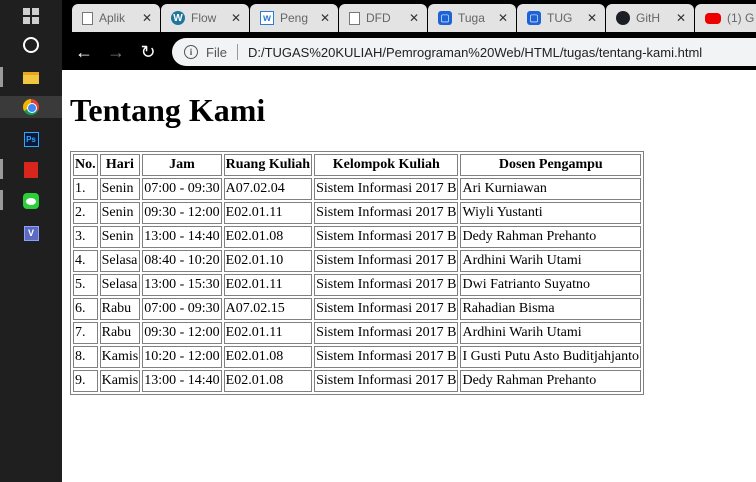  Describe the element at coordinates (182, 261) in the screenshot. I see `table-cell: 08:40 - 10:20` at that location.